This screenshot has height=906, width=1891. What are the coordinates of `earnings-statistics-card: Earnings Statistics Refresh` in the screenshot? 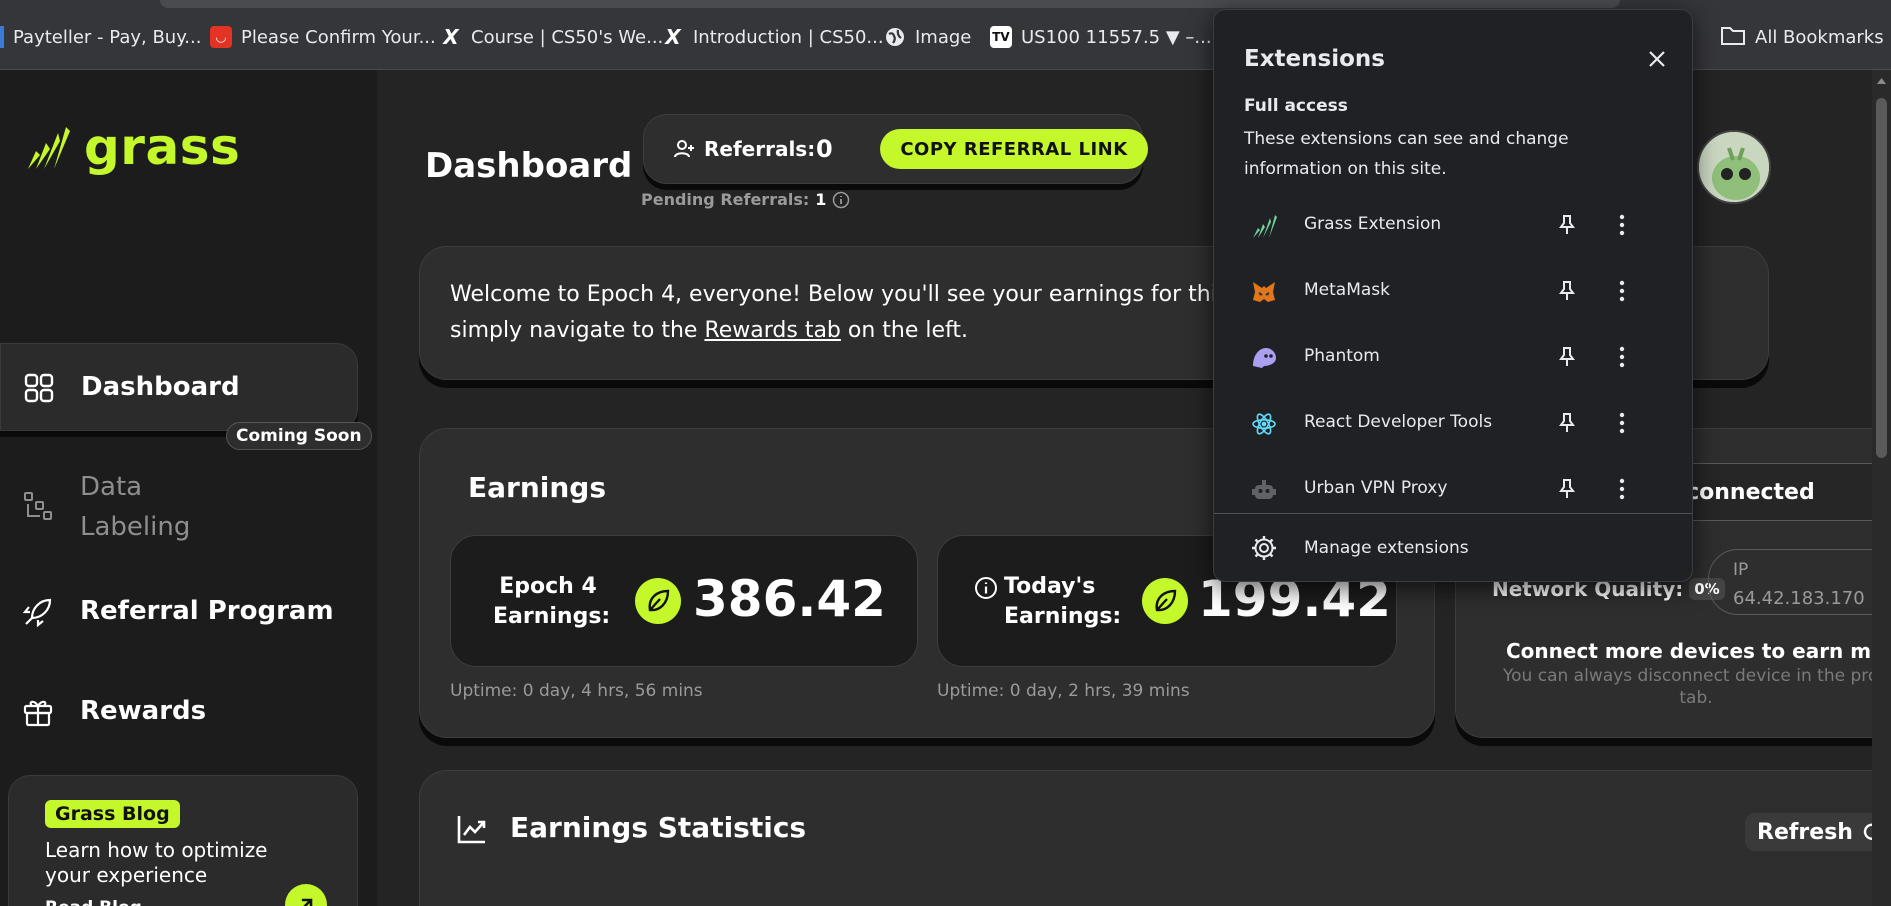 It's located at (1155, 838).